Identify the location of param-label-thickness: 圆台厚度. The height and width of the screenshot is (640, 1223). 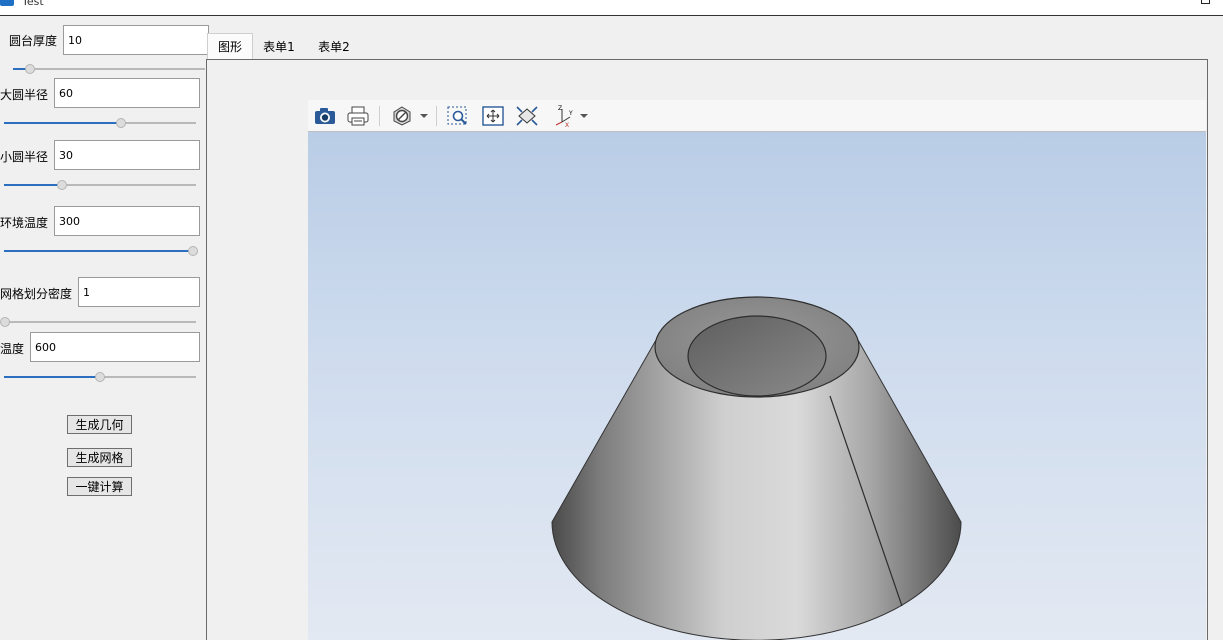
(33, 41).